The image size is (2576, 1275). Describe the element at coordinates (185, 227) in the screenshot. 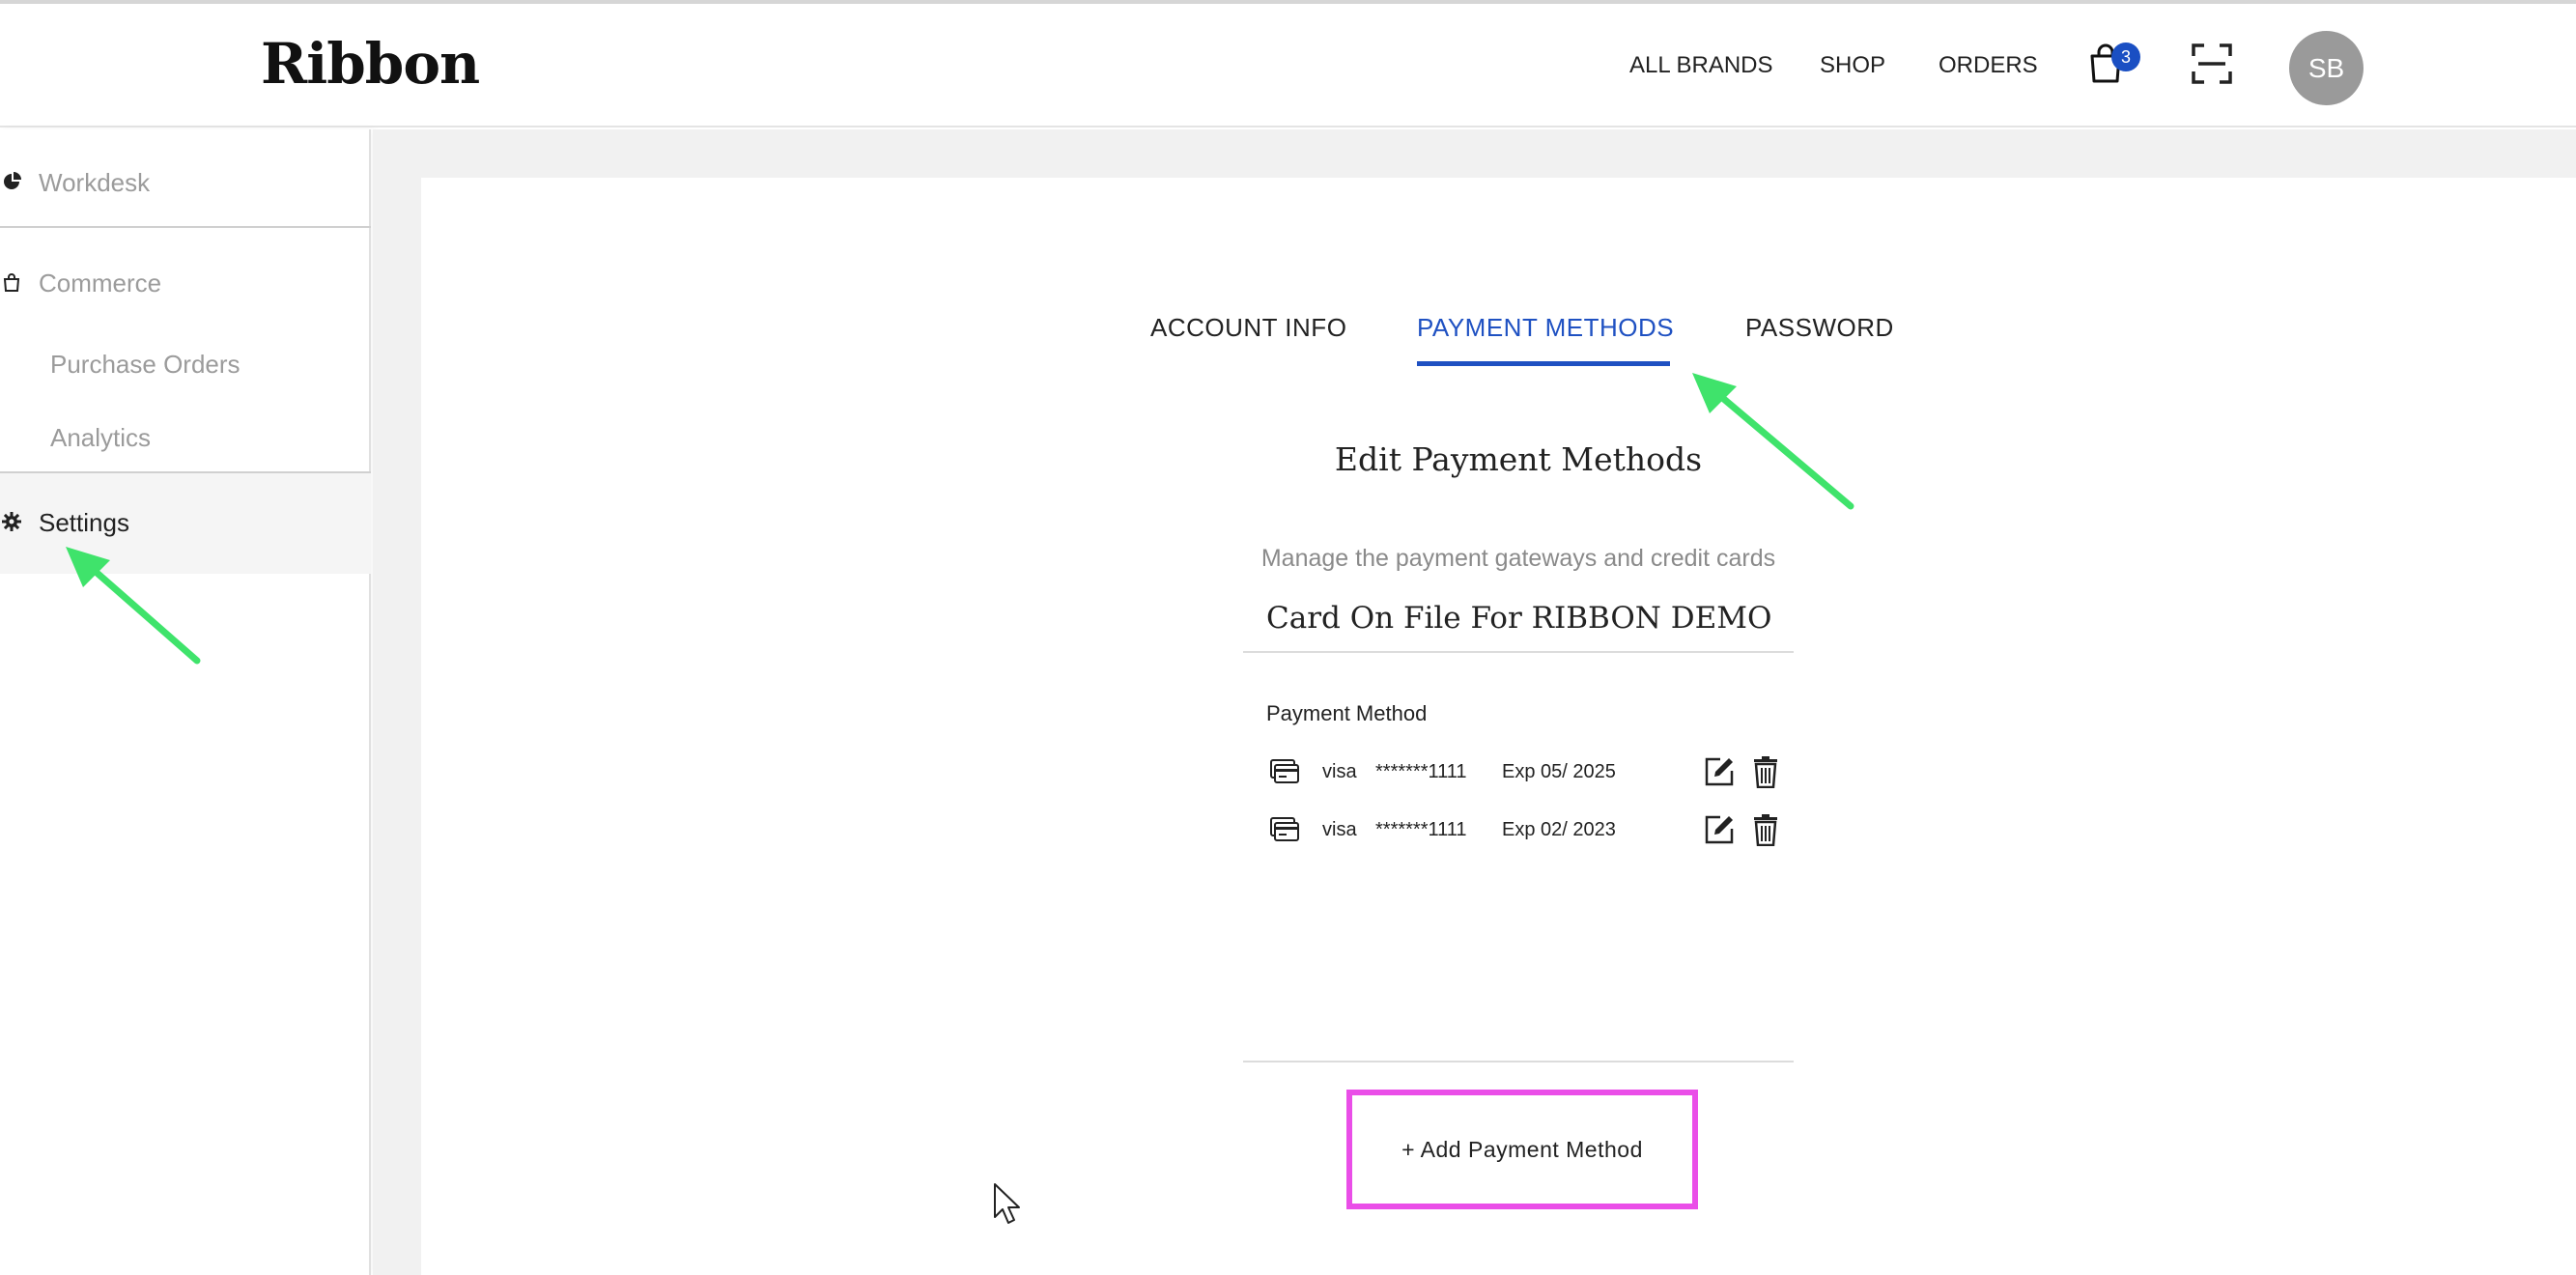

I see `sidebar-divider` at that location.